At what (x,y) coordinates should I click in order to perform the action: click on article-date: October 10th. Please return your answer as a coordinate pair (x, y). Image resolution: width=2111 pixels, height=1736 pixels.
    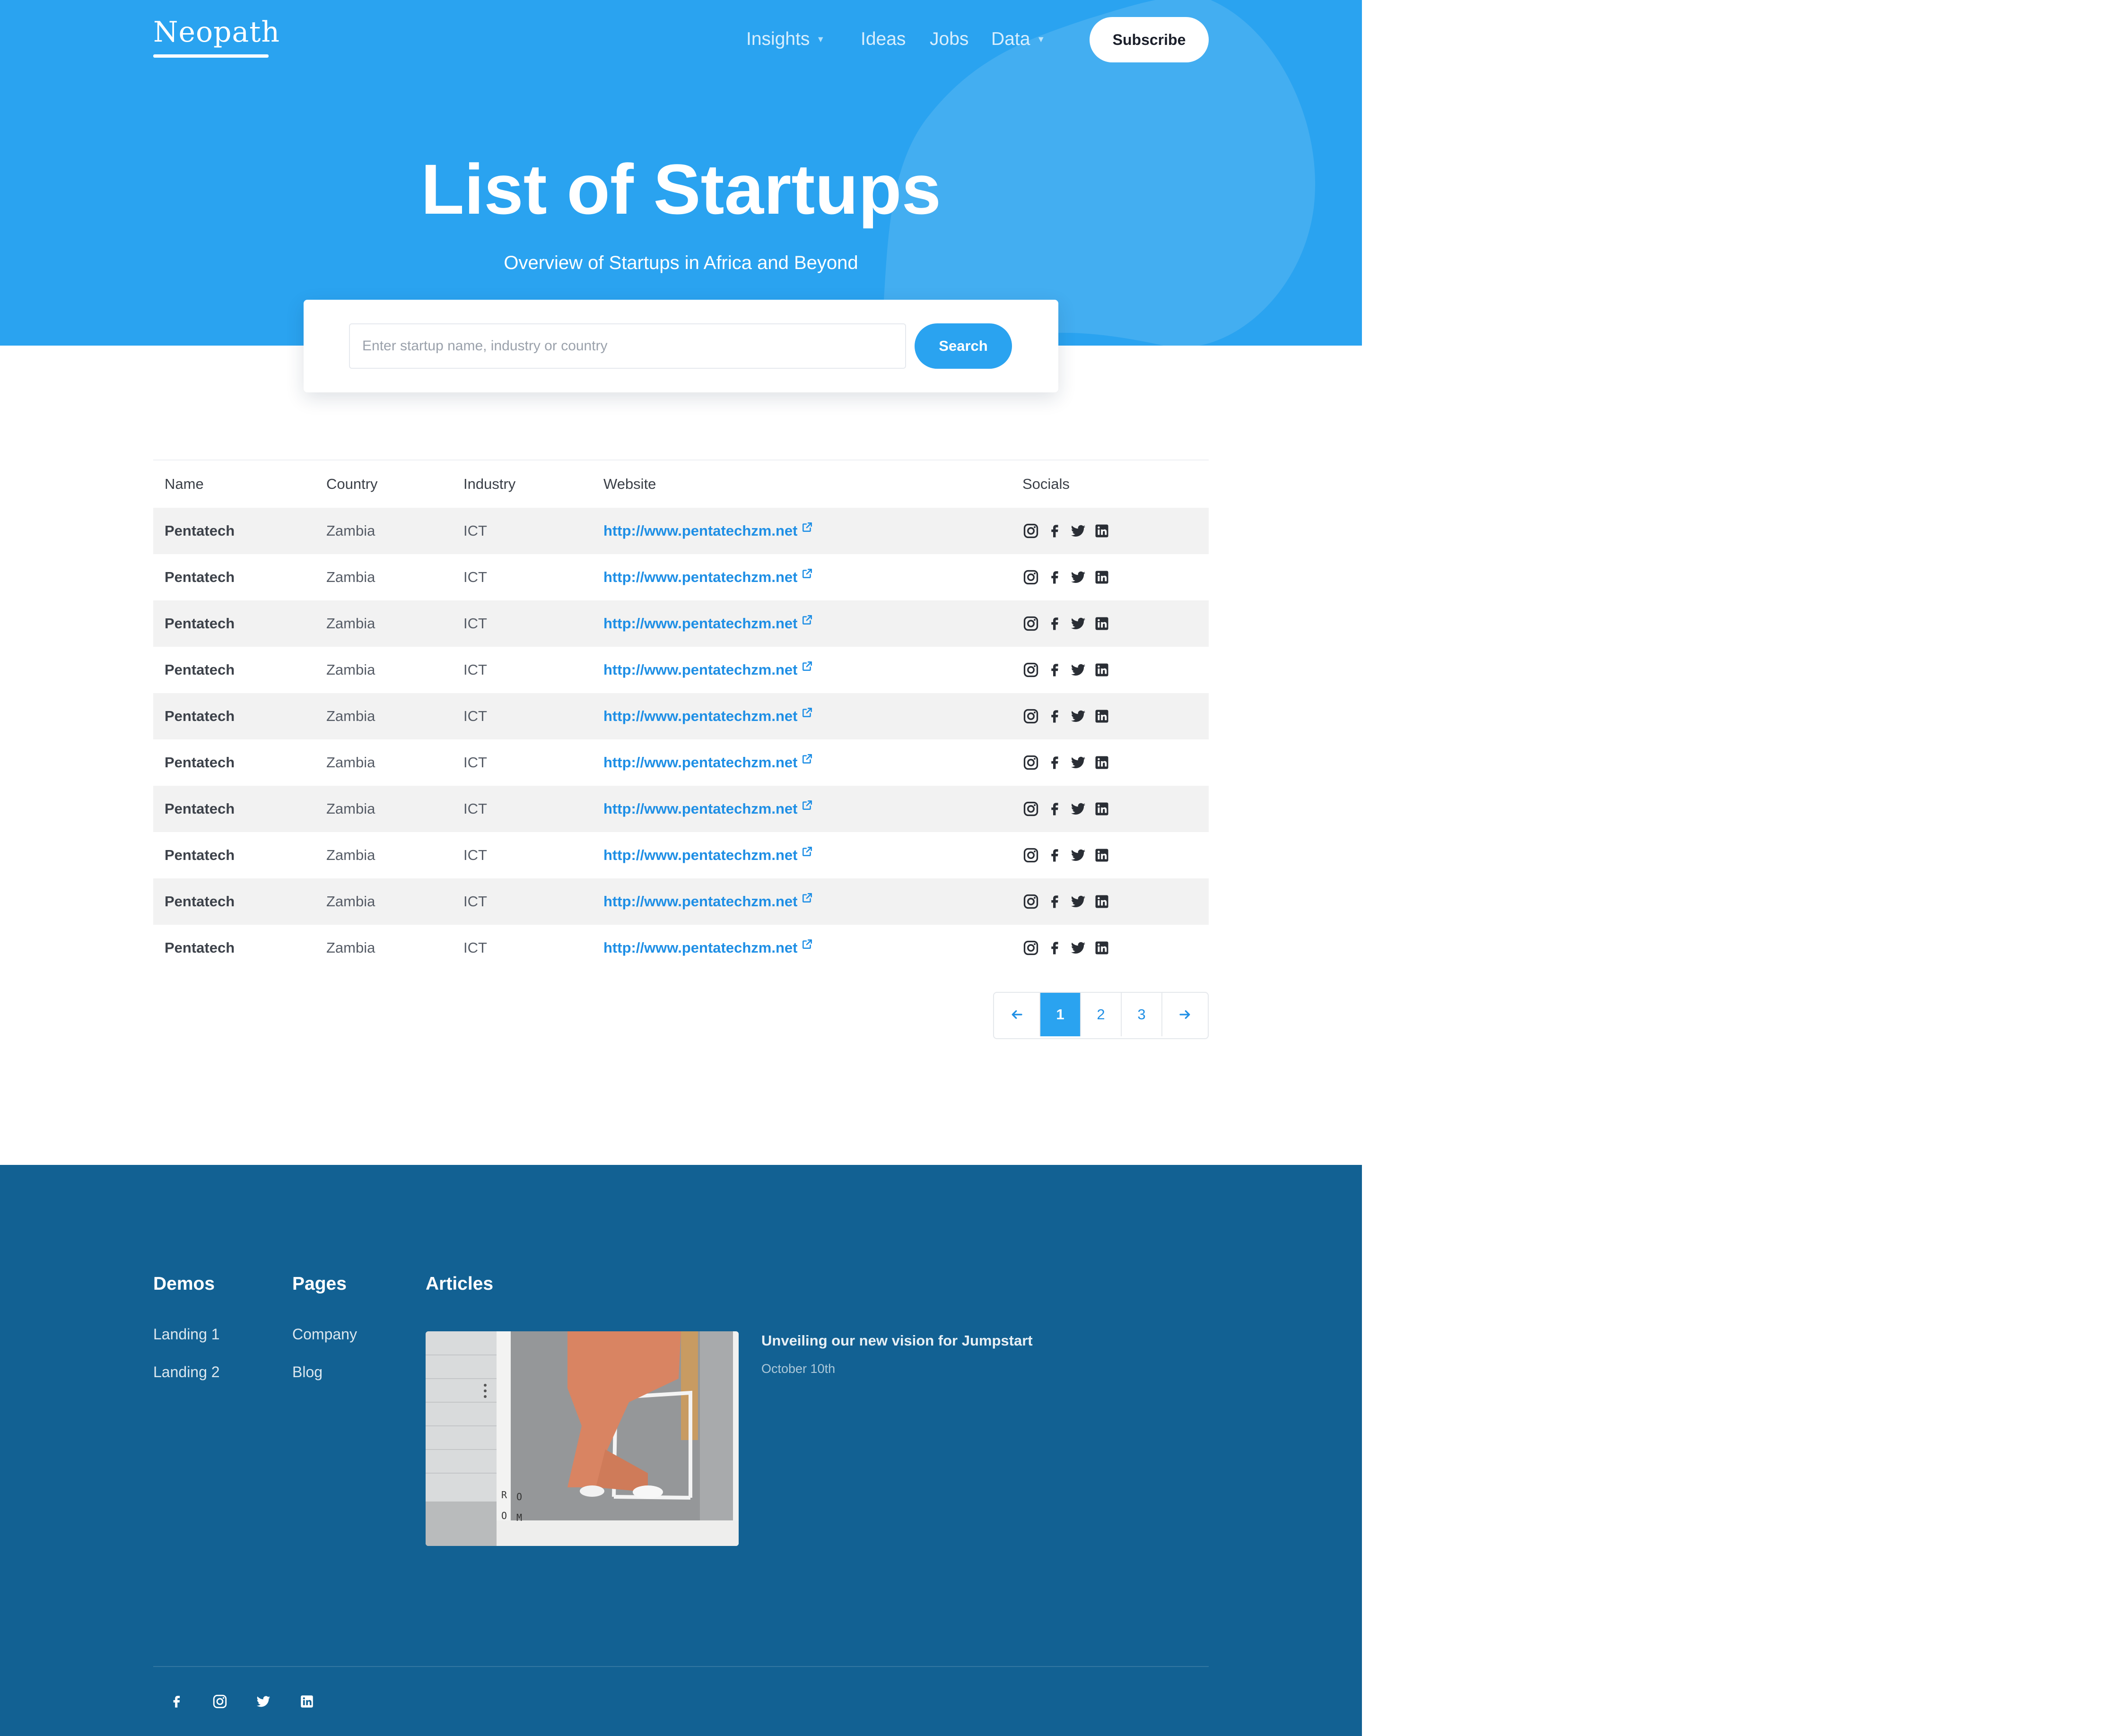
    Looking at the image, I should click on (798, 1369).